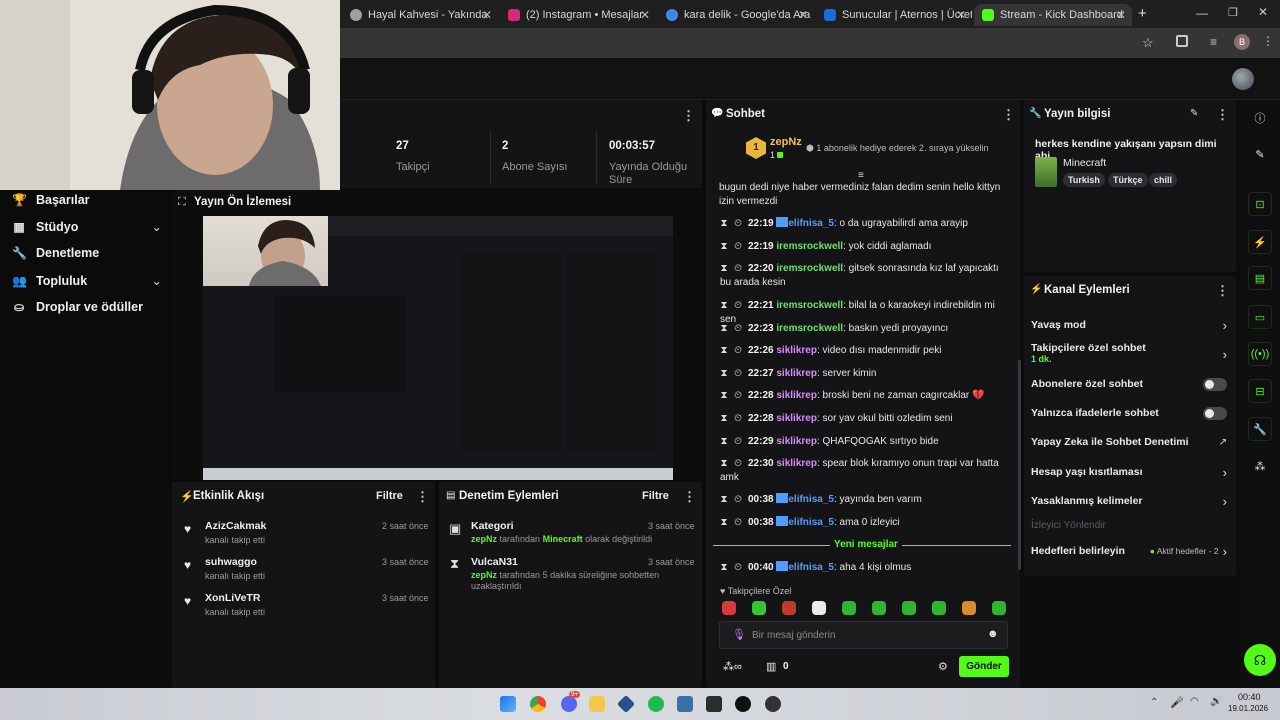 The height and width of the screenshot is (720, 1280). Describe the element at coordinates (1129, 472) in the screenshot. I see `action-account-age: Hesap yaşı kısıtlaması ›` at that location.